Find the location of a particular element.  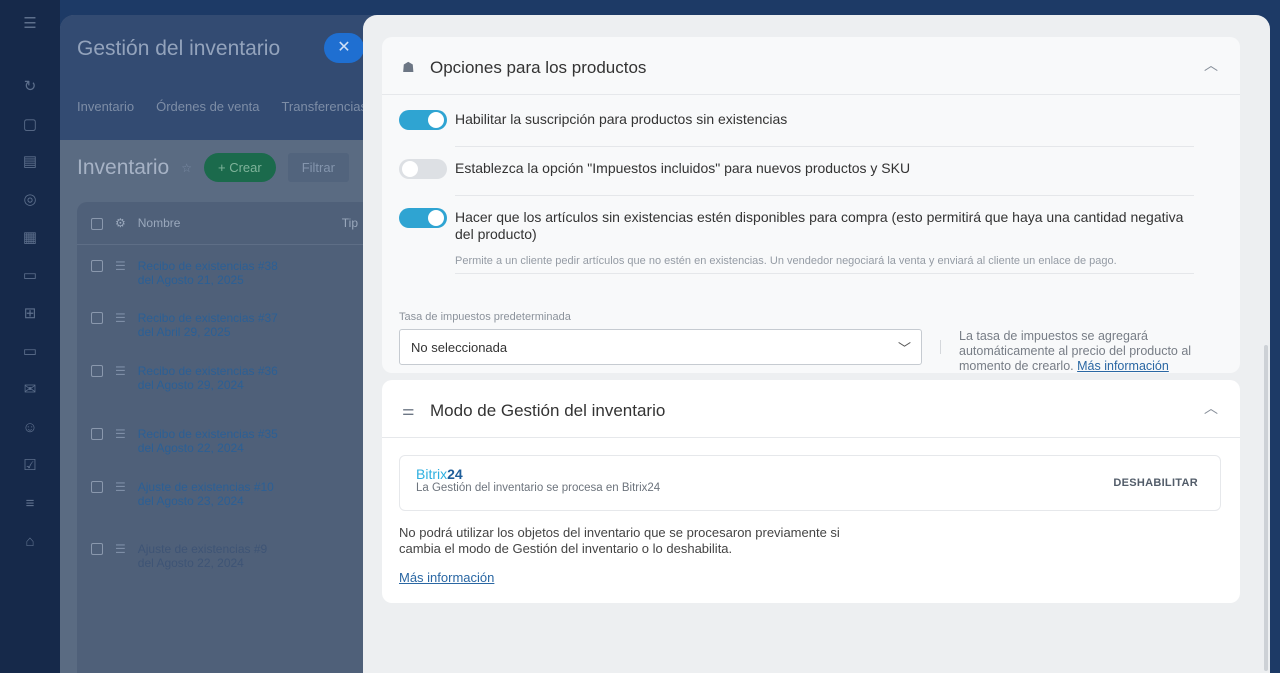

select-all-checkbox is located at coordinates (97, 223).